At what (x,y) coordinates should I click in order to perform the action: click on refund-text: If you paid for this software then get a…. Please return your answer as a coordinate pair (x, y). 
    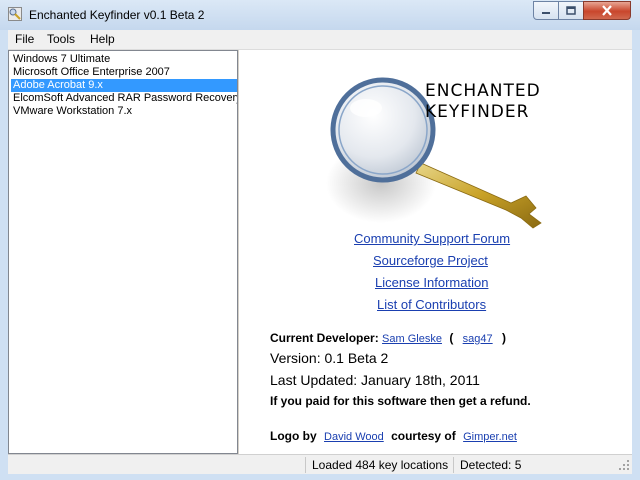
    Looking at the image, I should click on (400, 401).